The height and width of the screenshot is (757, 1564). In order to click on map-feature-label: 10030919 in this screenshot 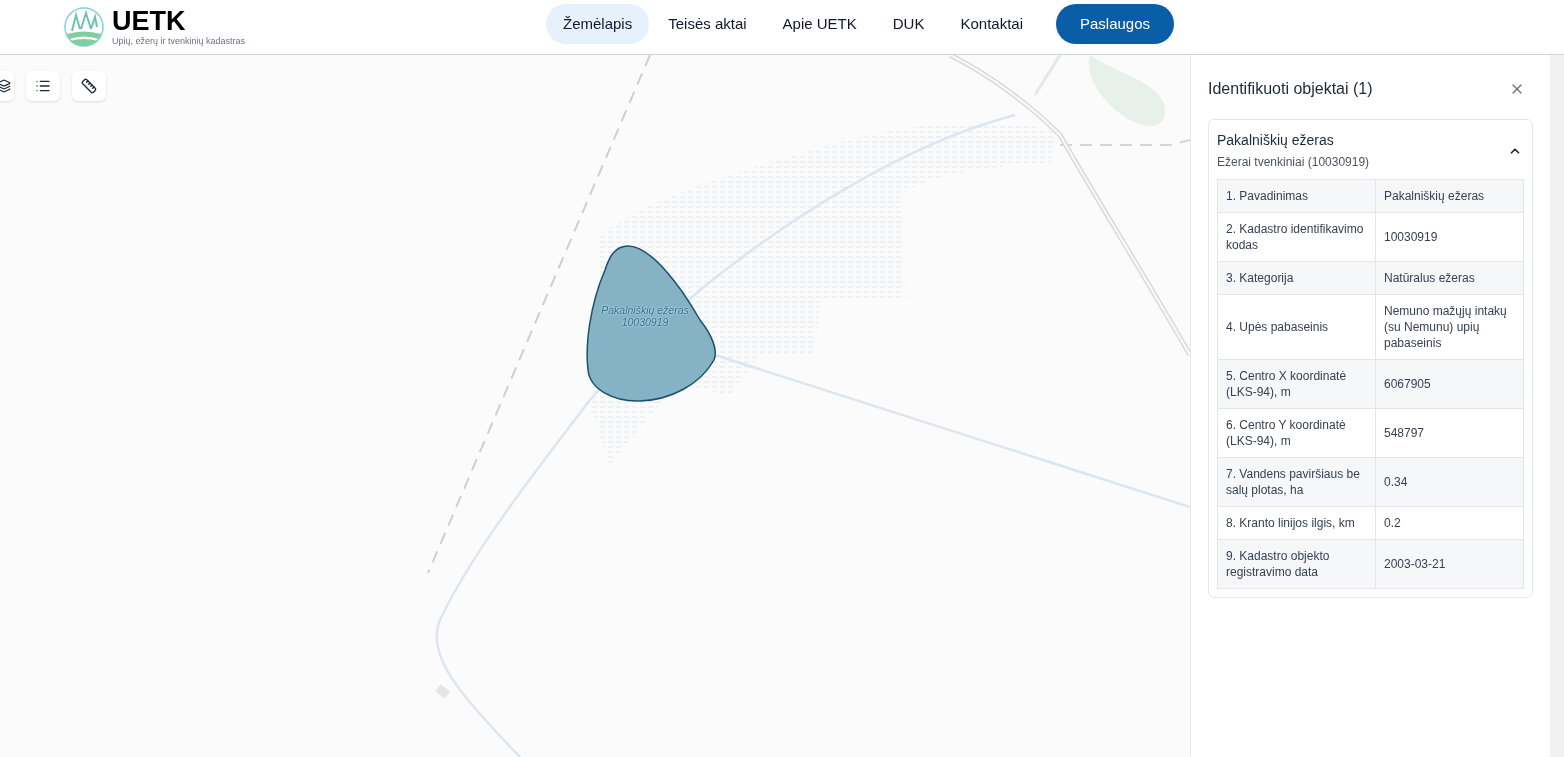, I will do `click(645, 322)`.